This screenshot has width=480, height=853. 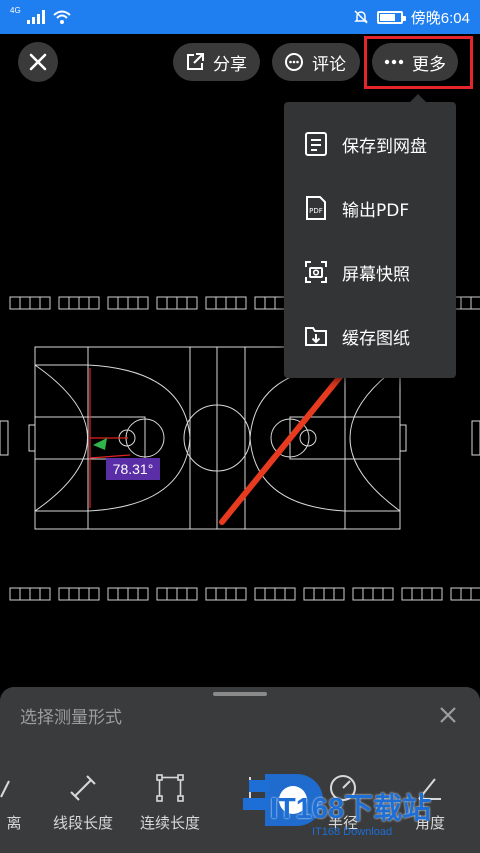 I want to click on sheet-close-button, so click(x=448, y=715).